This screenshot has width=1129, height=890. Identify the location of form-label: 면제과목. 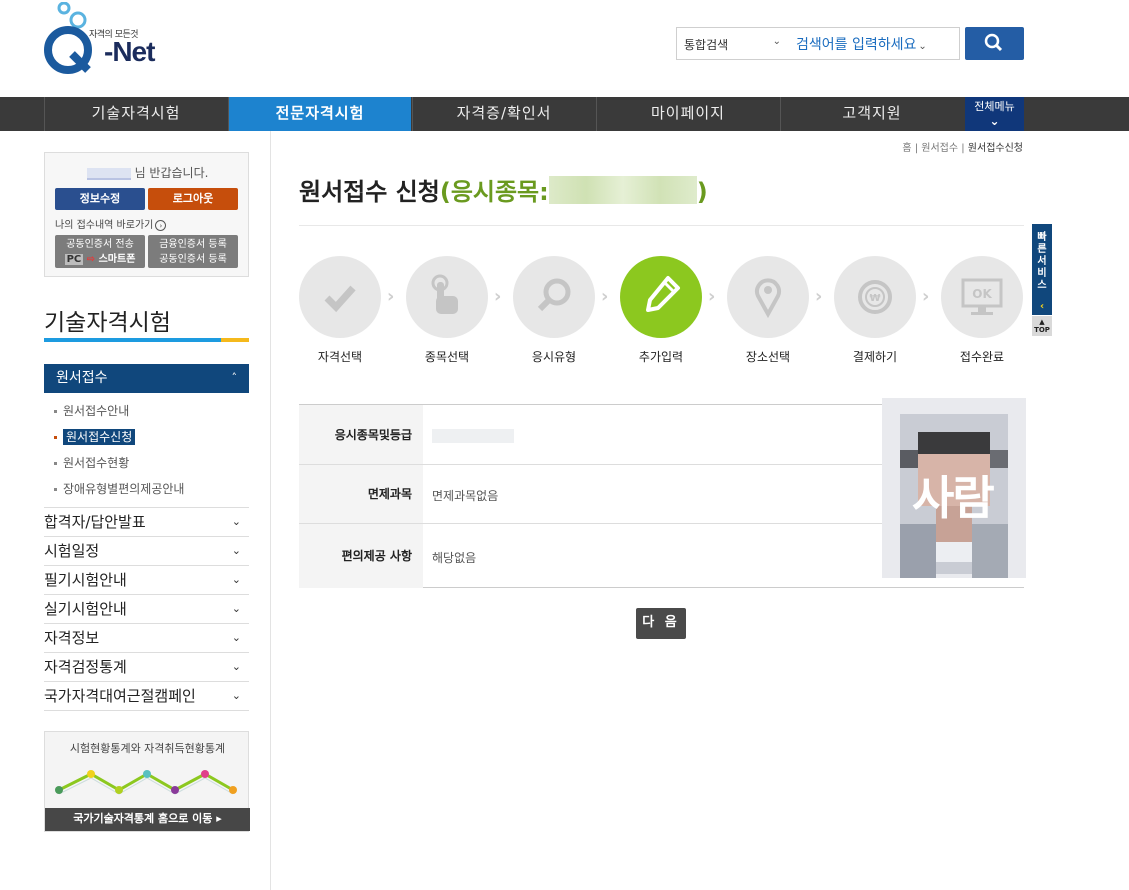
(361, 494).